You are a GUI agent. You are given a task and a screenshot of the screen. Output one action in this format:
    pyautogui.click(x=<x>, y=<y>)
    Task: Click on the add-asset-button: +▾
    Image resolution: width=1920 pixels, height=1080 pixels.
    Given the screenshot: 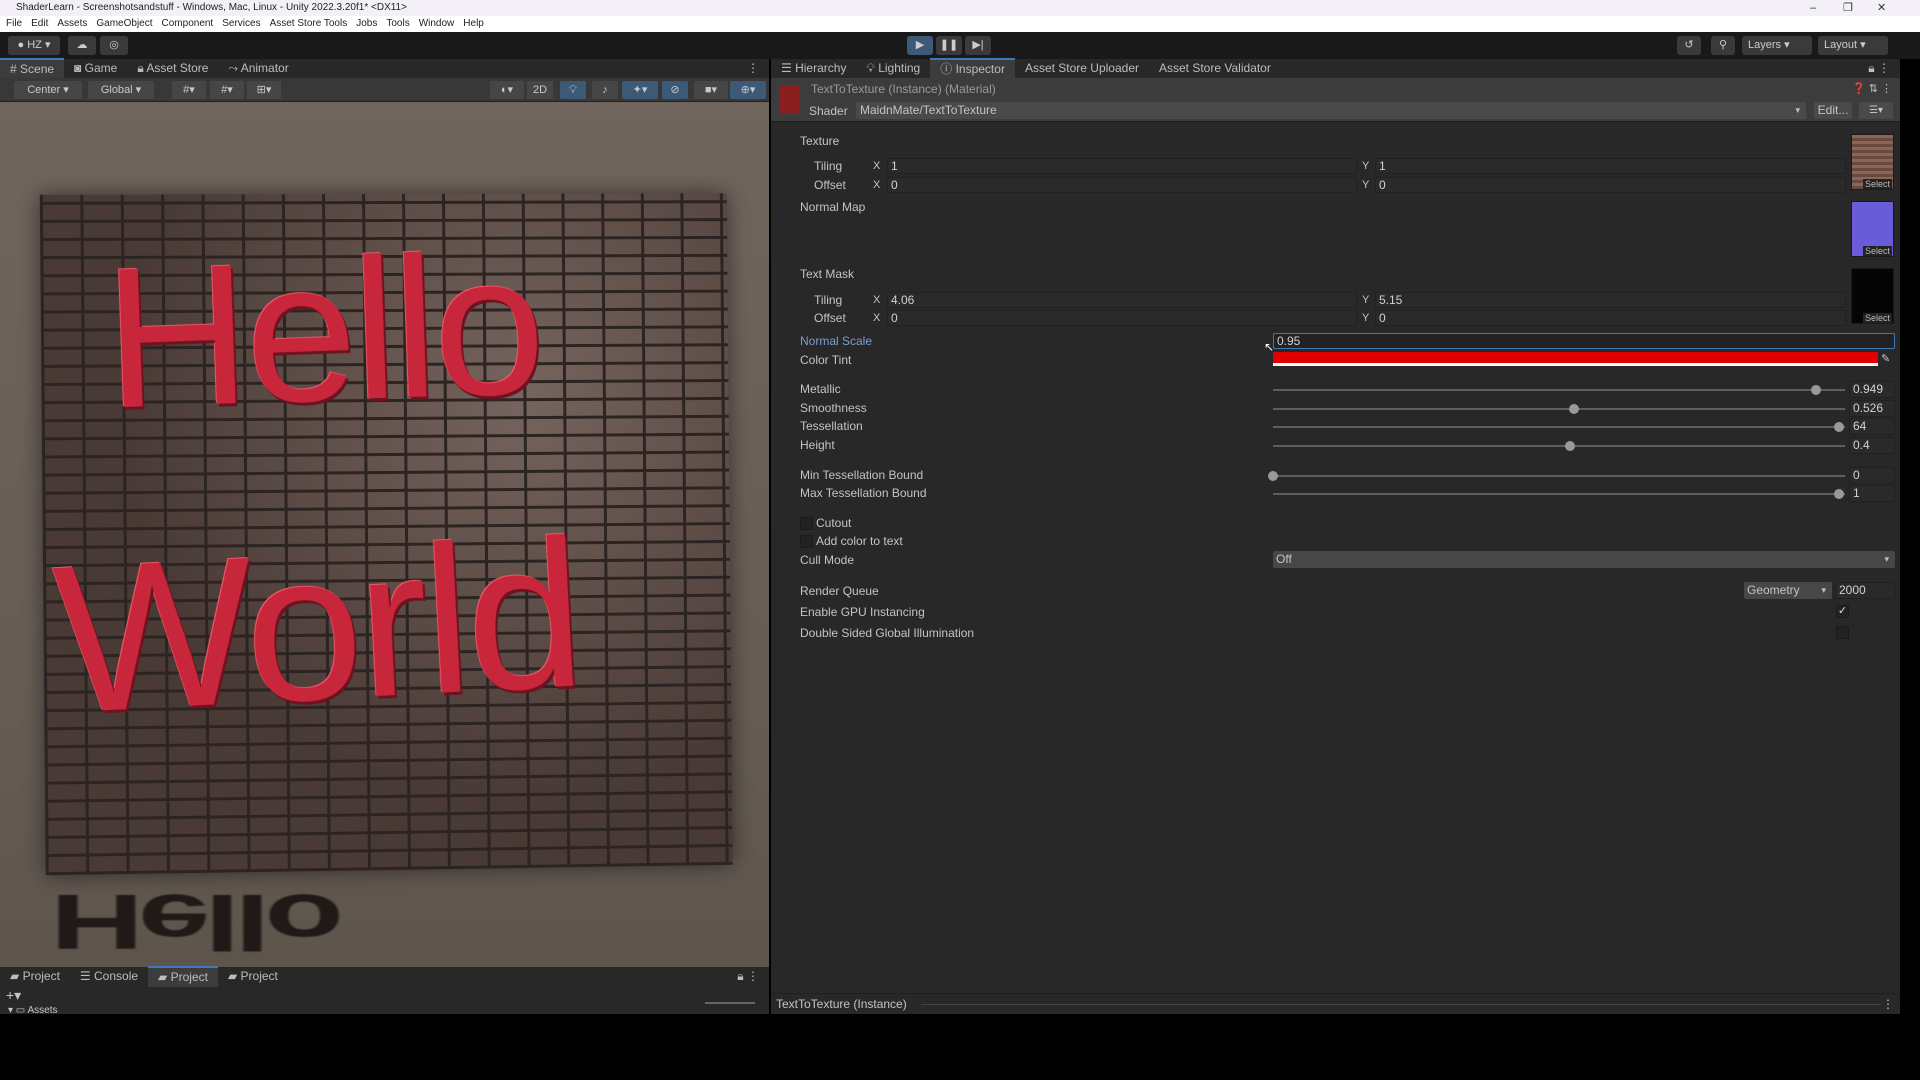 What is the action you would take?
    pyautogui.click(x=13, y=995)
    